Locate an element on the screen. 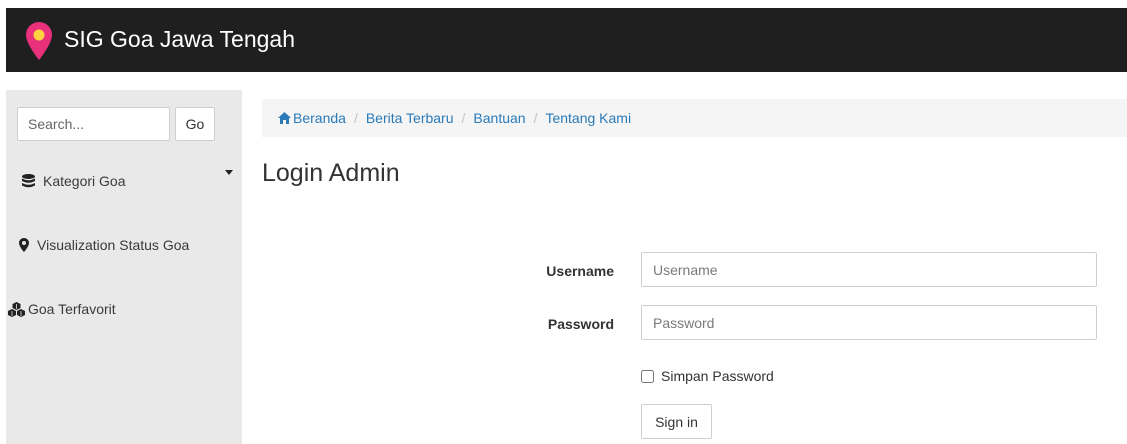  top-strip is located at coordinates (563, 4).